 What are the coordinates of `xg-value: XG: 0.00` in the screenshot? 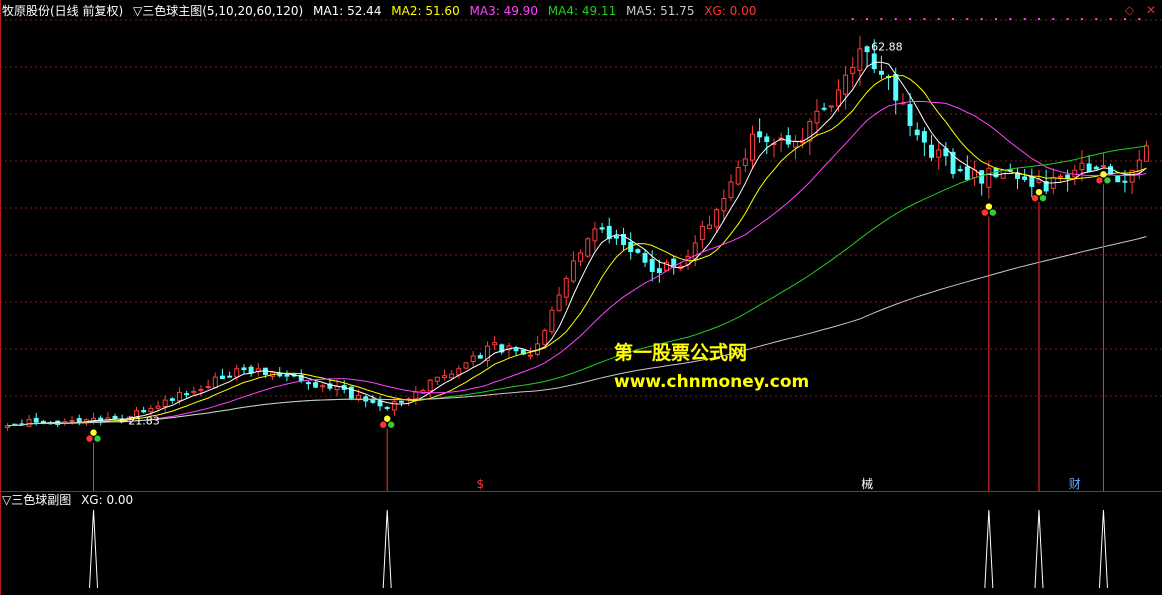 It's located at (730, 11).